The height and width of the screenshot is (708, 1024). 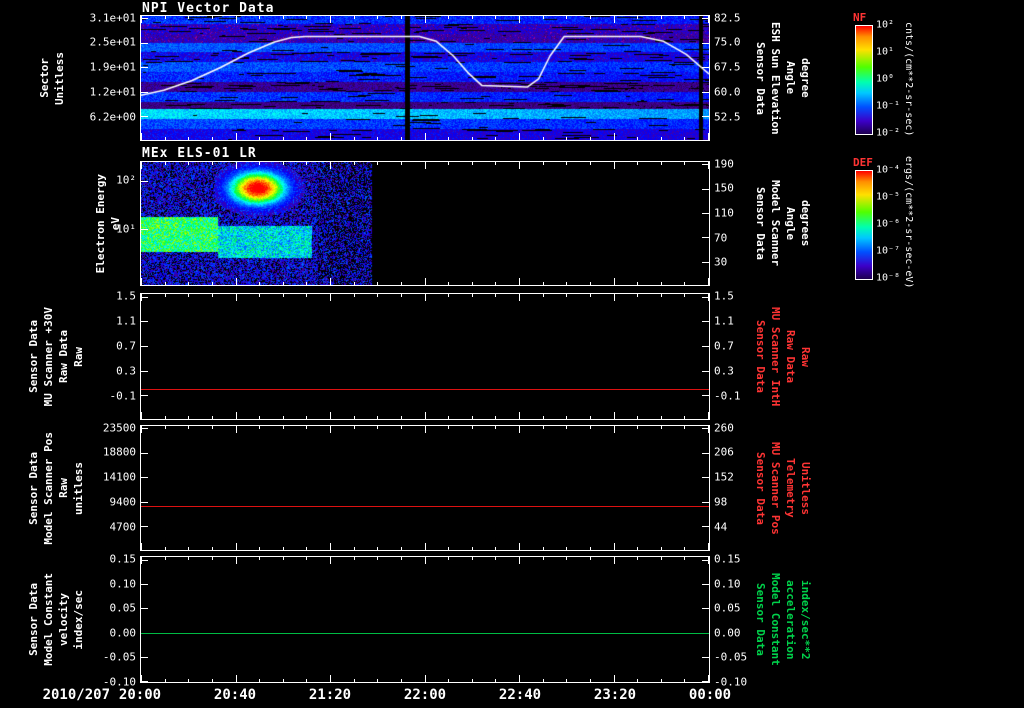 What do you see at coordinates (888, 197) in the screenshot?
I see `colorbar-tick-label: 10⁻⁵` at bounding box center [888, 197].